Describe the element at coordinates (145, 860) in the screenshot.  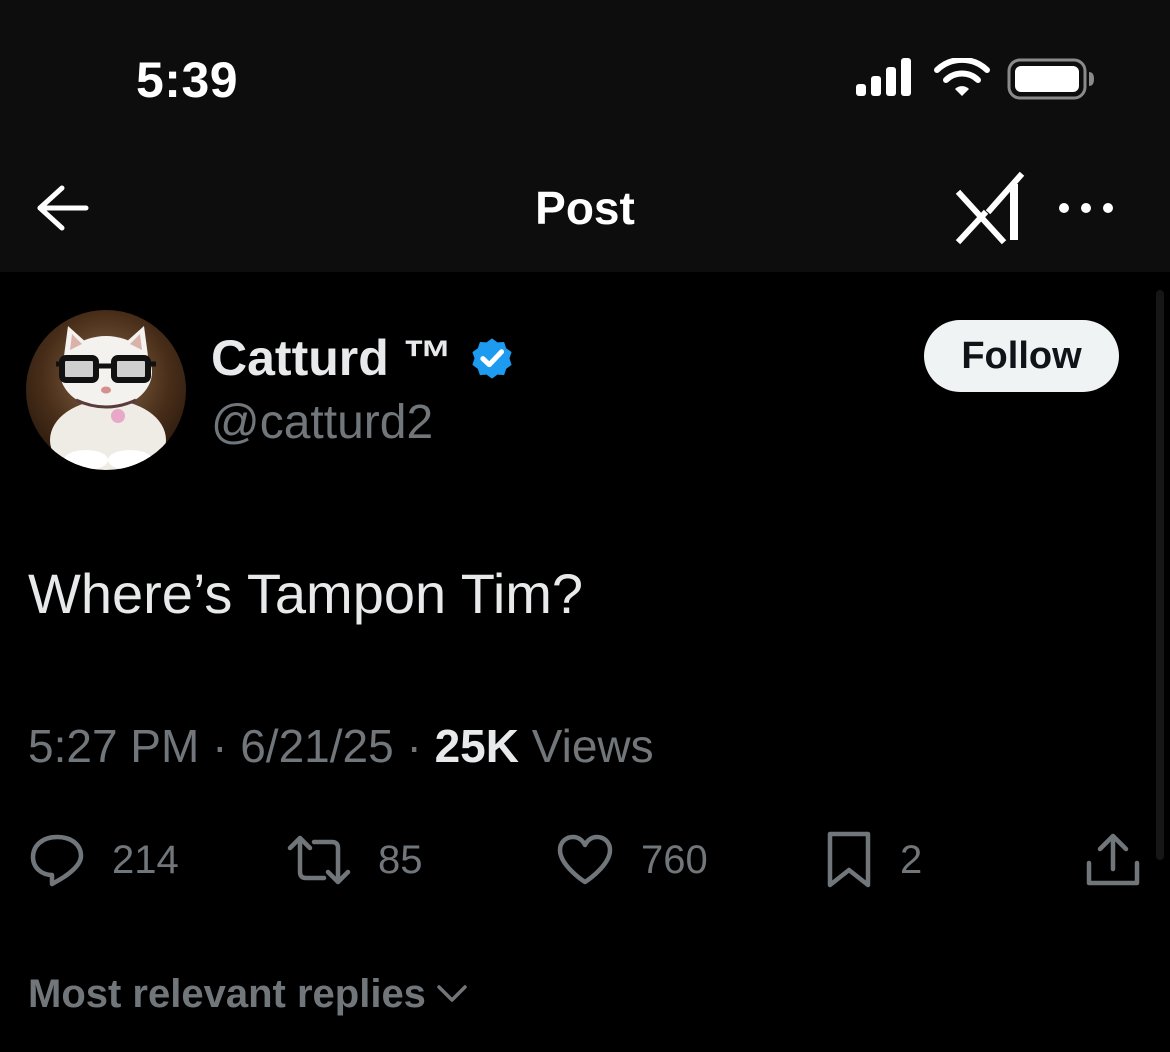
I see `reply-count: 214` at that location.